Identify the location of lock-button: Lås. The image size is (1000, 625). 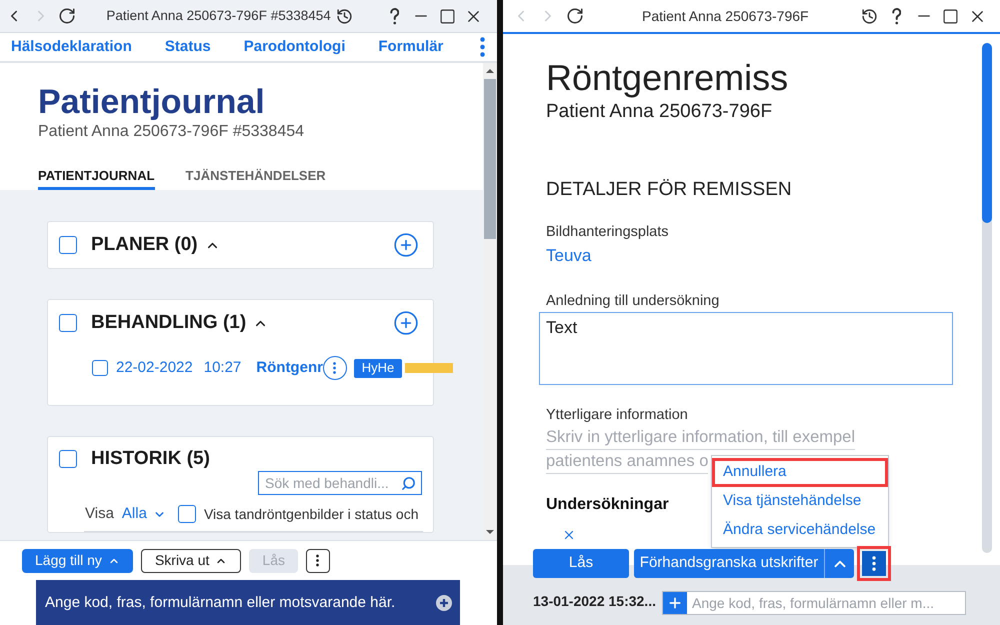
(581, 563).